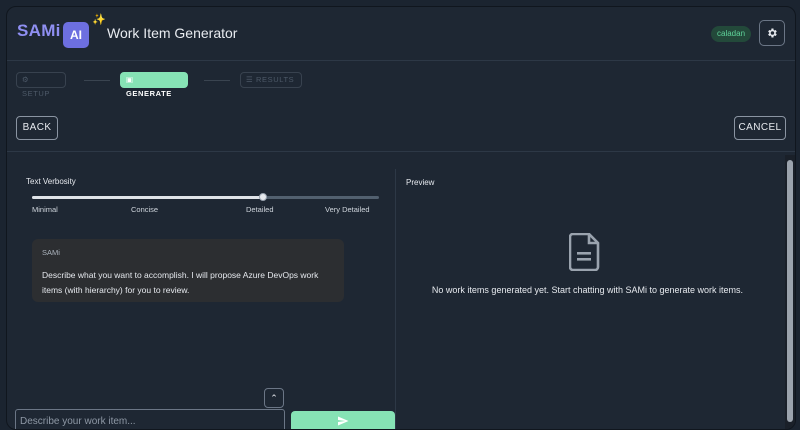  Describe the element at coordinates (275, 79) in the screenshot. I see `step-label: RESULTS` at that location.